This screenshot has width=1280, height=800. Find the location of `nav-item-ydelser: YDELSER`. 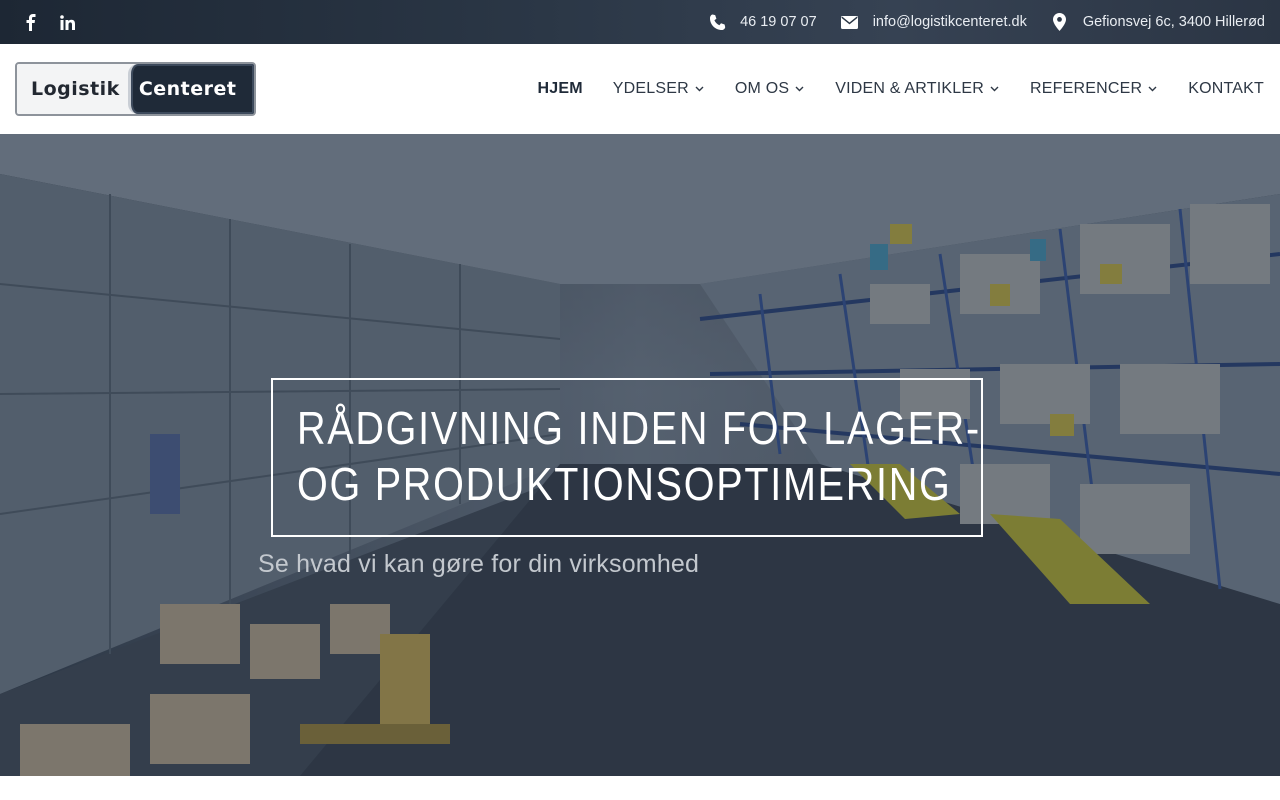

nav-item-ydelser: YDELSER is located at coordinates (659, 89).